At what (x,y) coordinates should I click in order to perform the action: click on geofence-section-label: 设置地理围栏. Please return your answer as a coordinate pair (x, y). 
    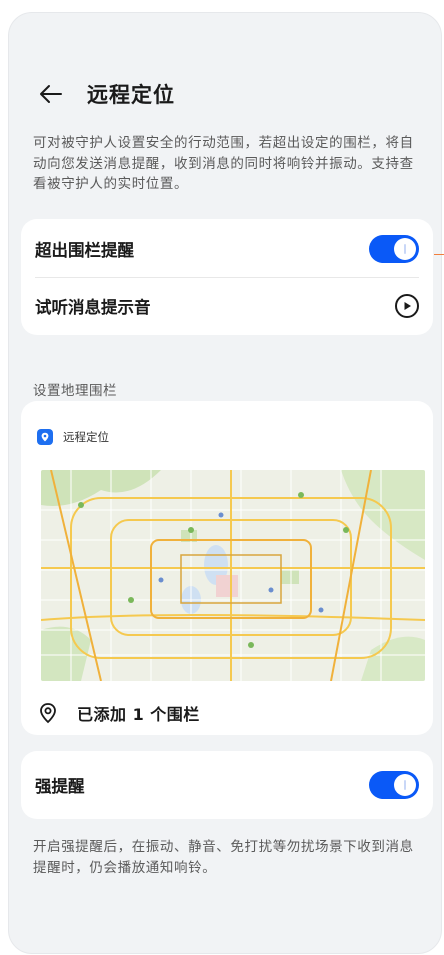
    Looking at the image, I should click on (75, 391).